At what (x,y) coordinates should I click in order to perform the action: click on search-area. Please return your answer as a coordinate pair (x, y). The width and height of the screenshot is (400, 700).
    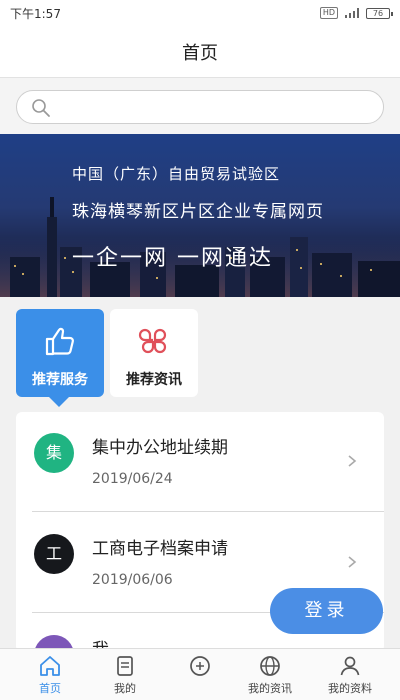
    Looking at the image, I should click on (200, 106).